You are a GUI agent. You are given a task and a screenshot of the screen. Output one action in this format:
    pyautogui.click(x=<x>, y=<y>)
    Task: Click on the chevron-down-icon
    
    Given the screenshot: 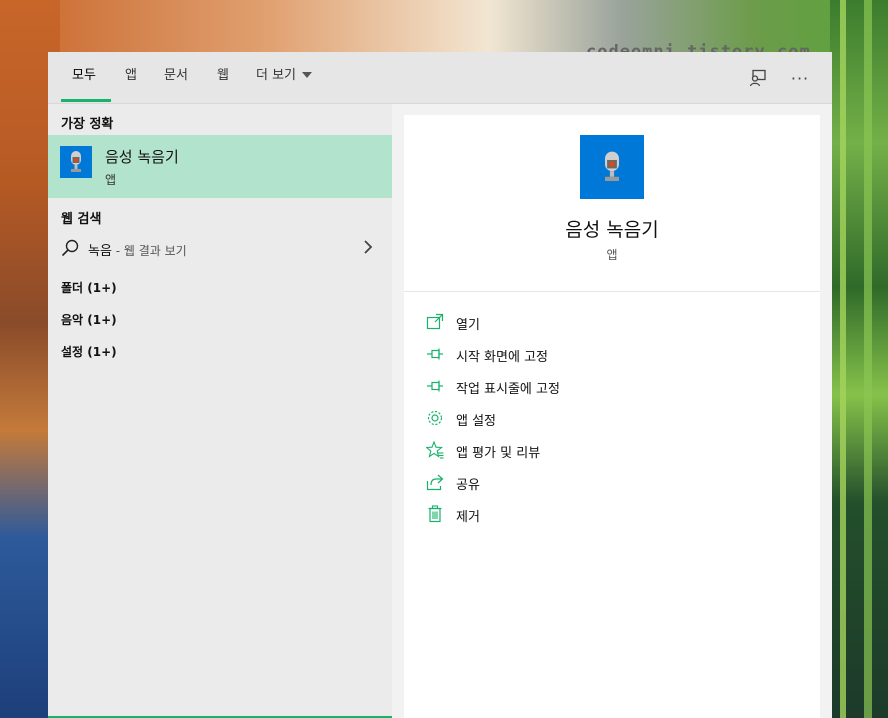 What is the action you would take?
    pyautogui.click(x=307, y=74)
    